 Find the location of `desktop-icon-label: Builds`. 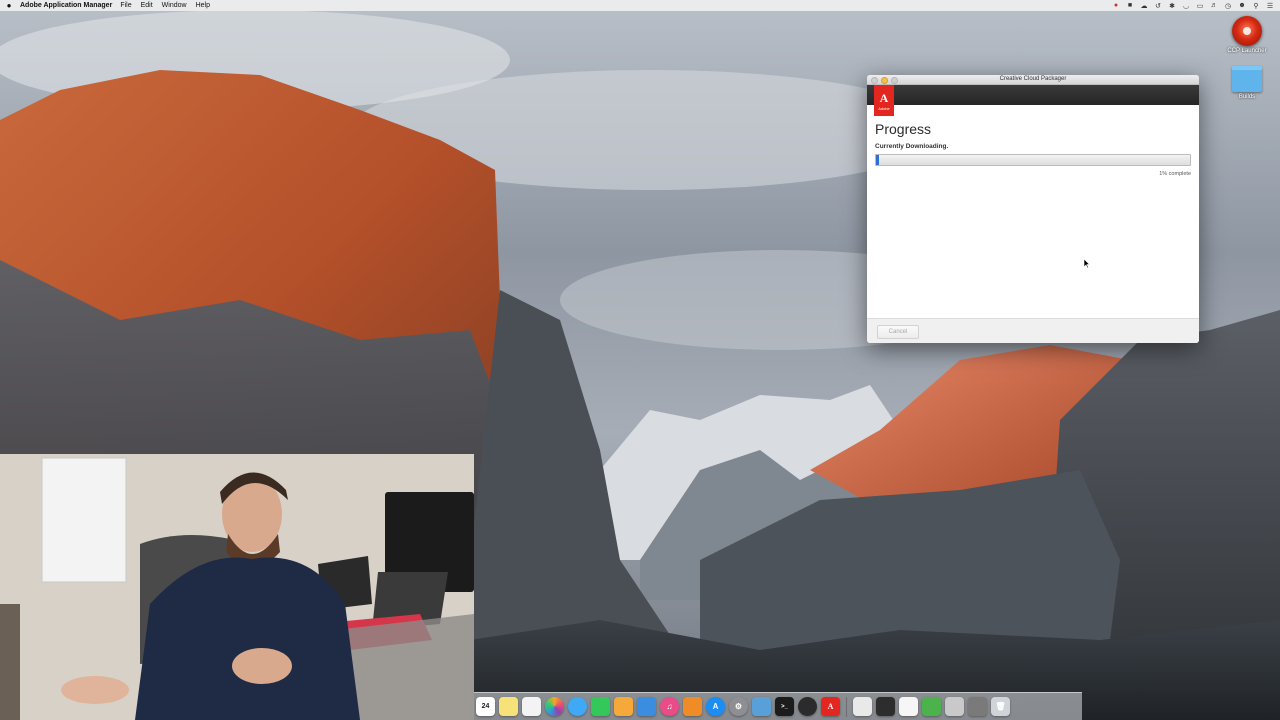

desktop-icon-label: Builds is located at coordinates (1247, 97).